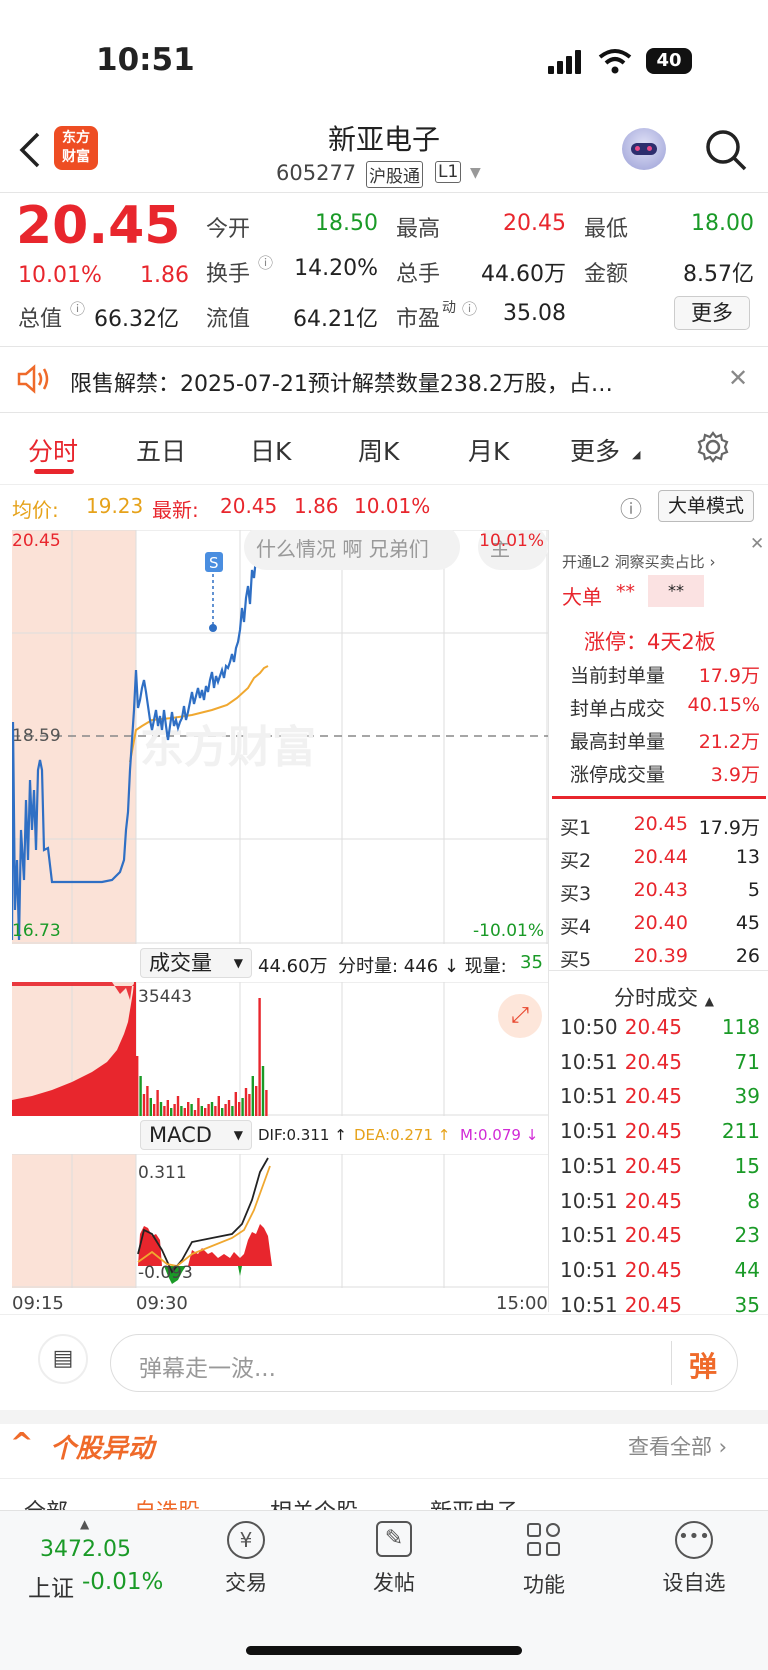  I want to click on trade-volume: 8, so click(753, 1200).